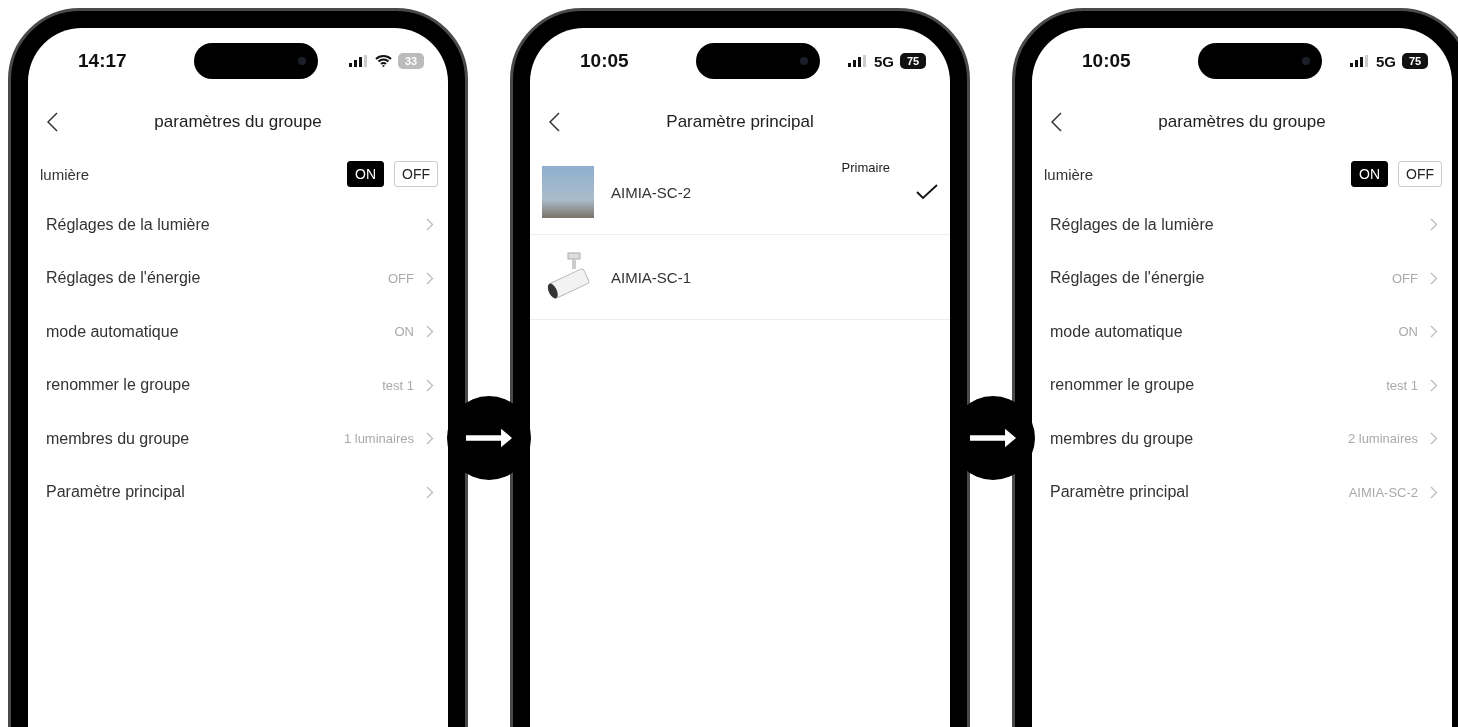  I want to click on device-name: AIMIA-SC-2, so click(651, 192).